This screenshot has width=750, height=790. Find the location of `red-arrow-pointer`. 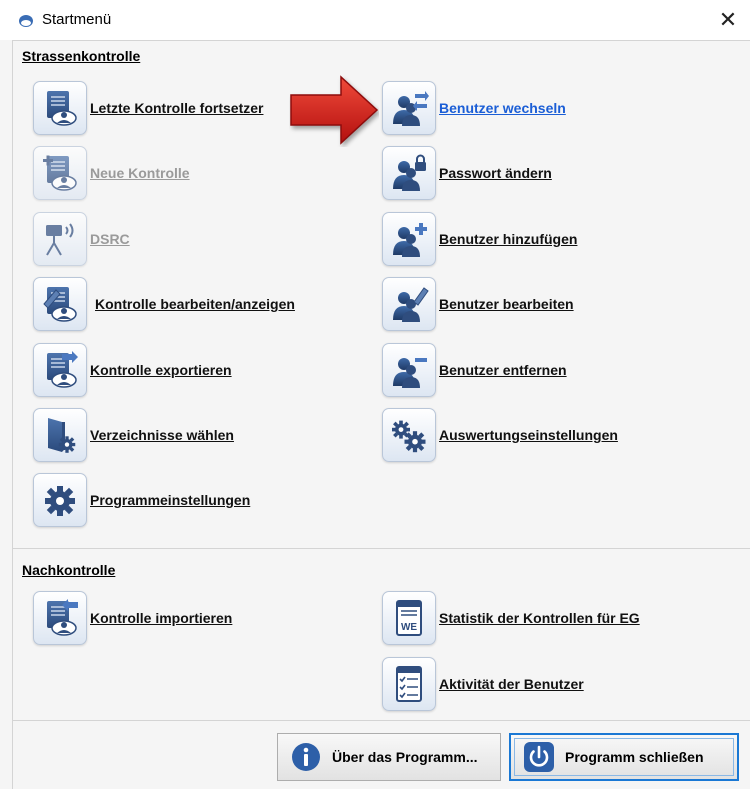

red-arrow-pointer is located at coordinates (334, 110).